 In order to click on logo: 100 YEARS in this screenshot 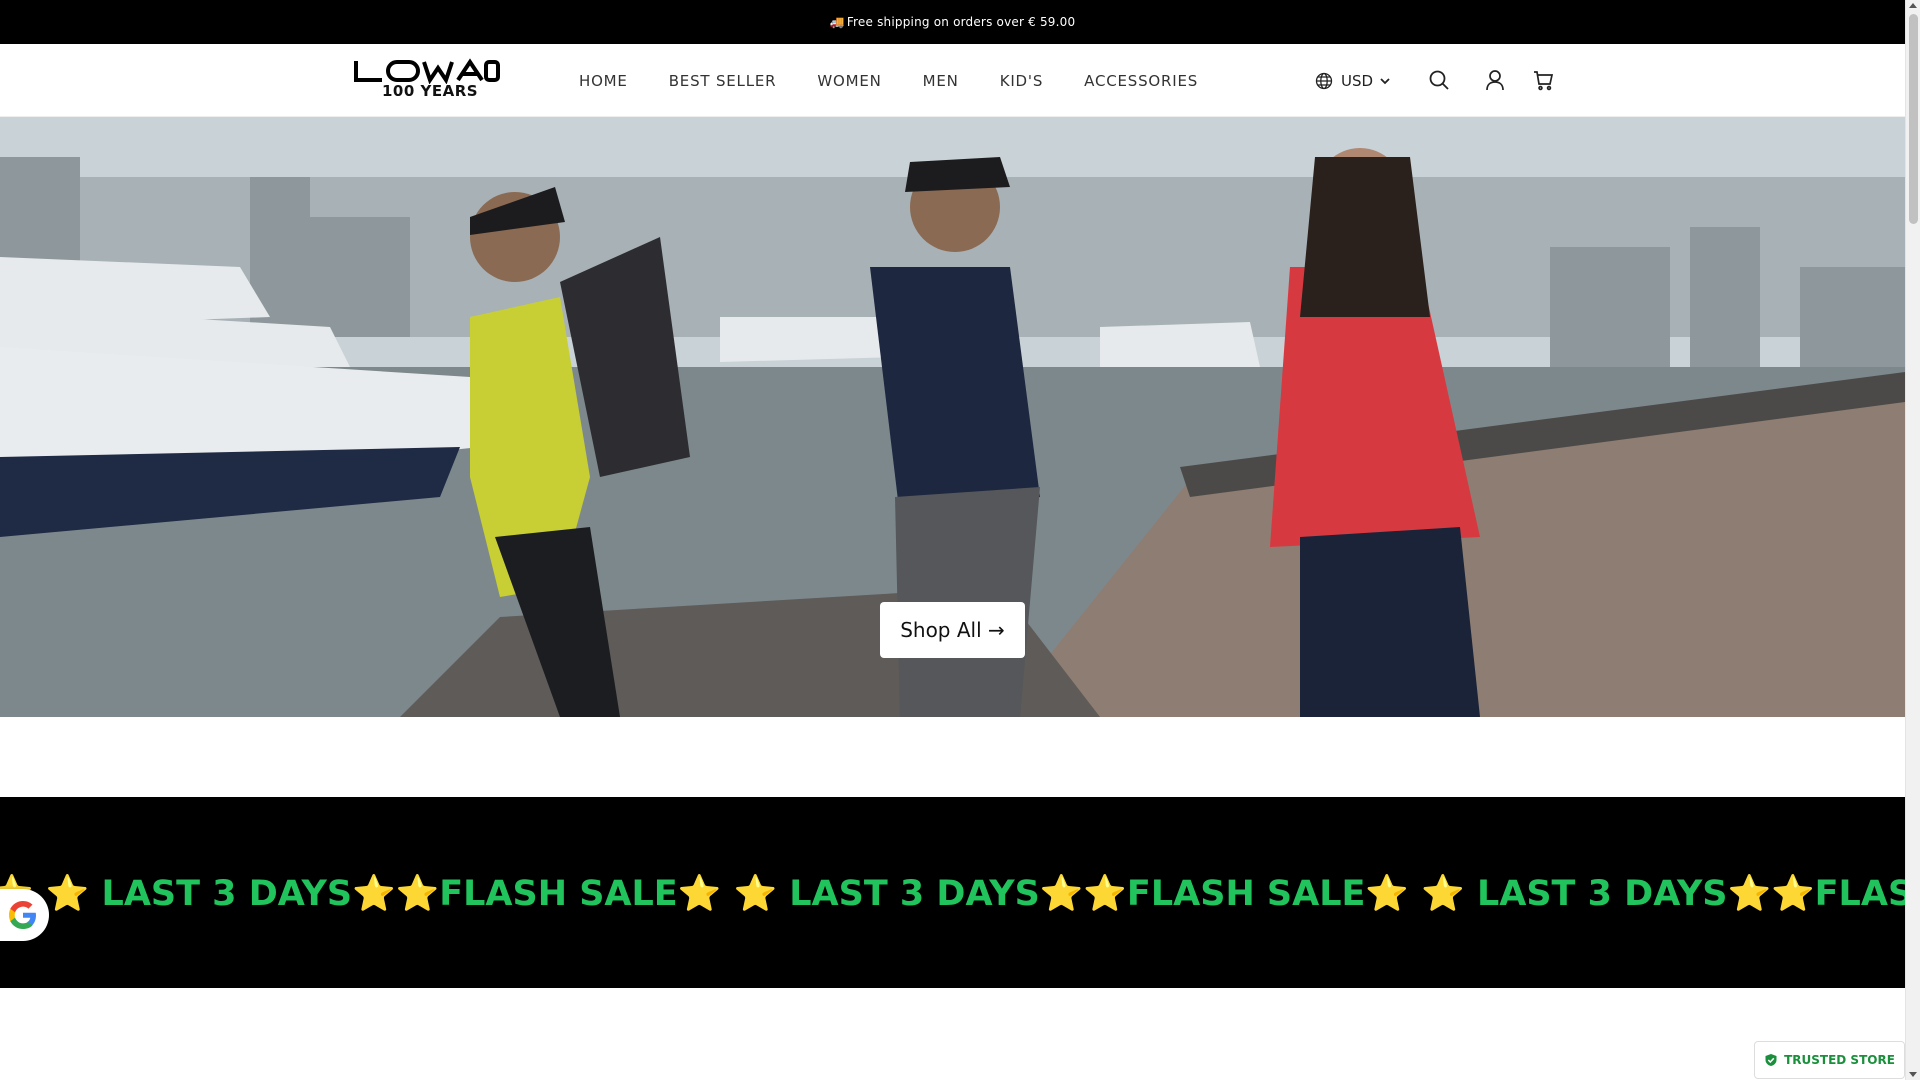, I will do `click(427, 81)`.